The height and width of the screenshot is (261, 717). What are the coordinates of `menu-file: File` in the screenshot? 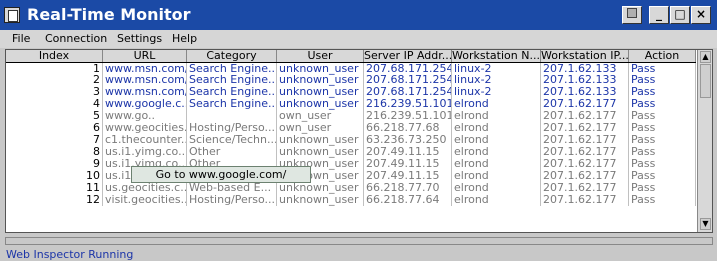 It's located at (21, 38).